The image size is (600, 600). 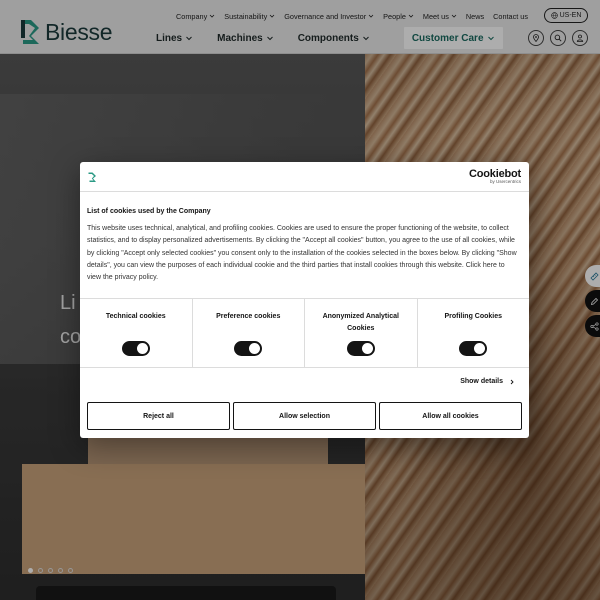 I want to click on category-label: Profiling Cookies, so click(x=473, y=316).